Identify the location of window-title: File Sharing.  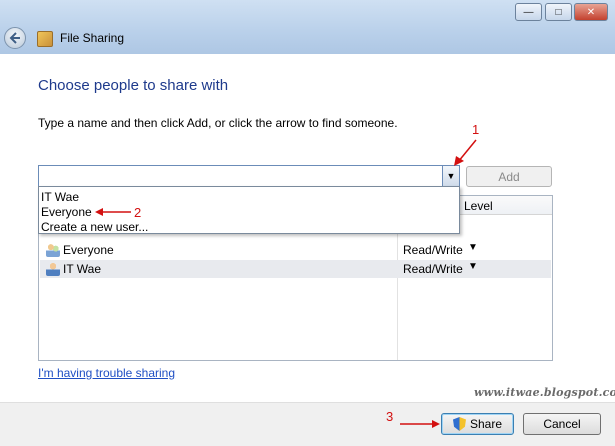
(92, 38).